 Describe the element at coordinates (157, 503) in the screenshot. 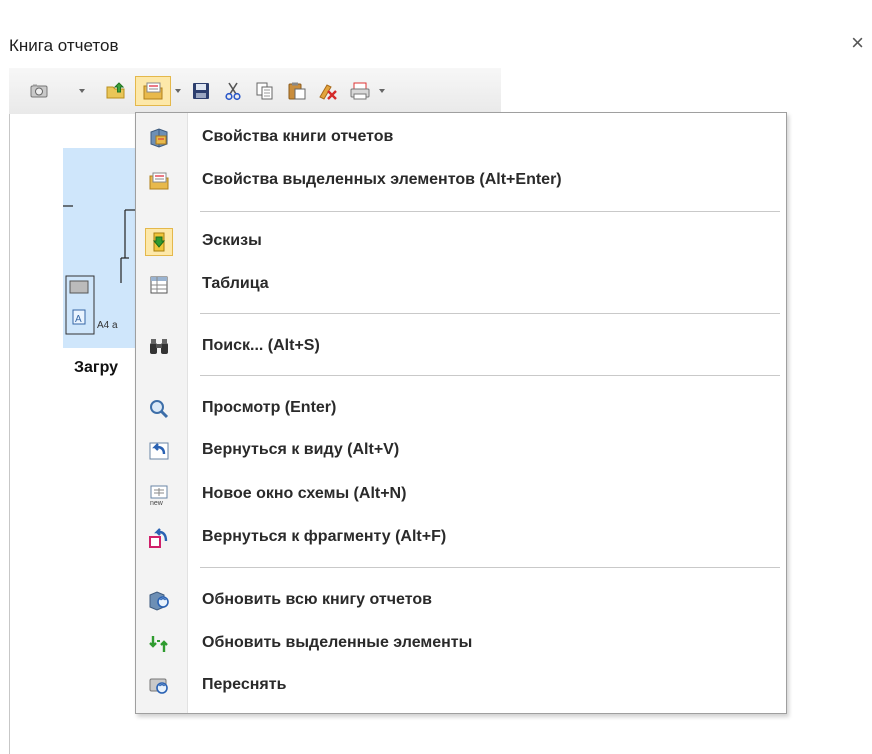

I see `svg-text: new` at that location.